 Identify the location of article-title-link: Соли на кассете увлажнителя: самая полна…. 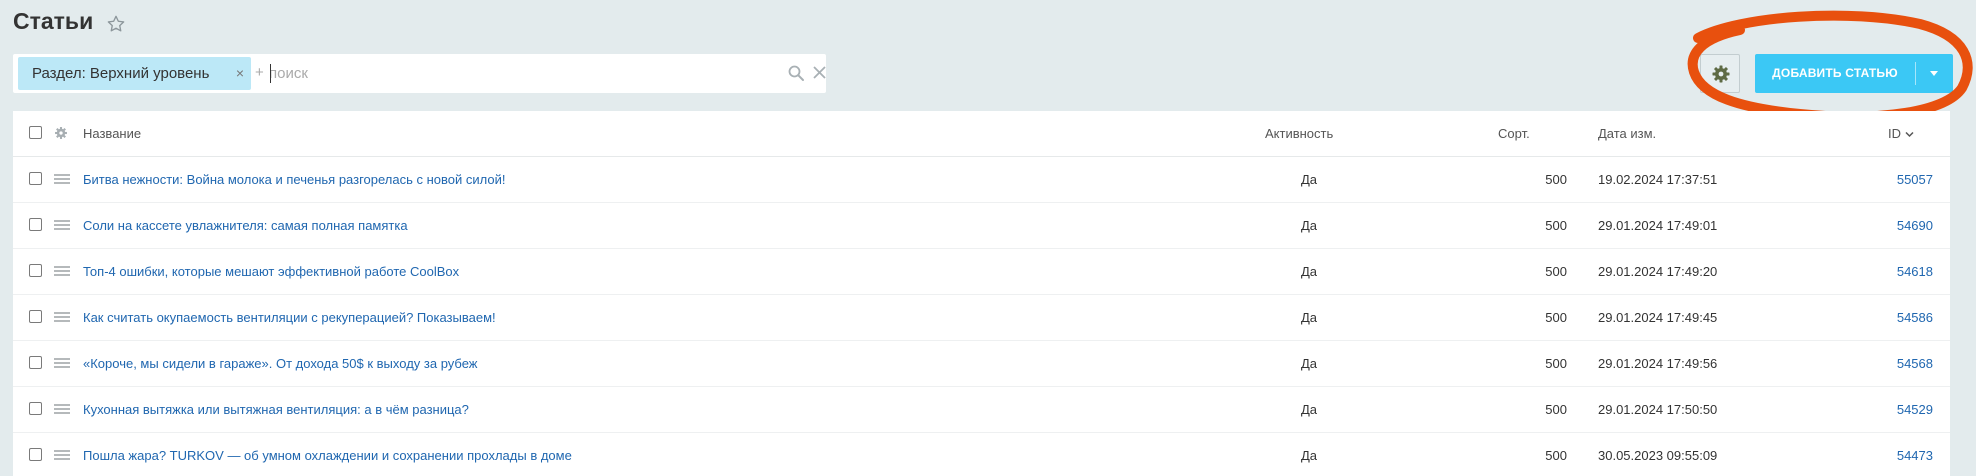
(245, 225).